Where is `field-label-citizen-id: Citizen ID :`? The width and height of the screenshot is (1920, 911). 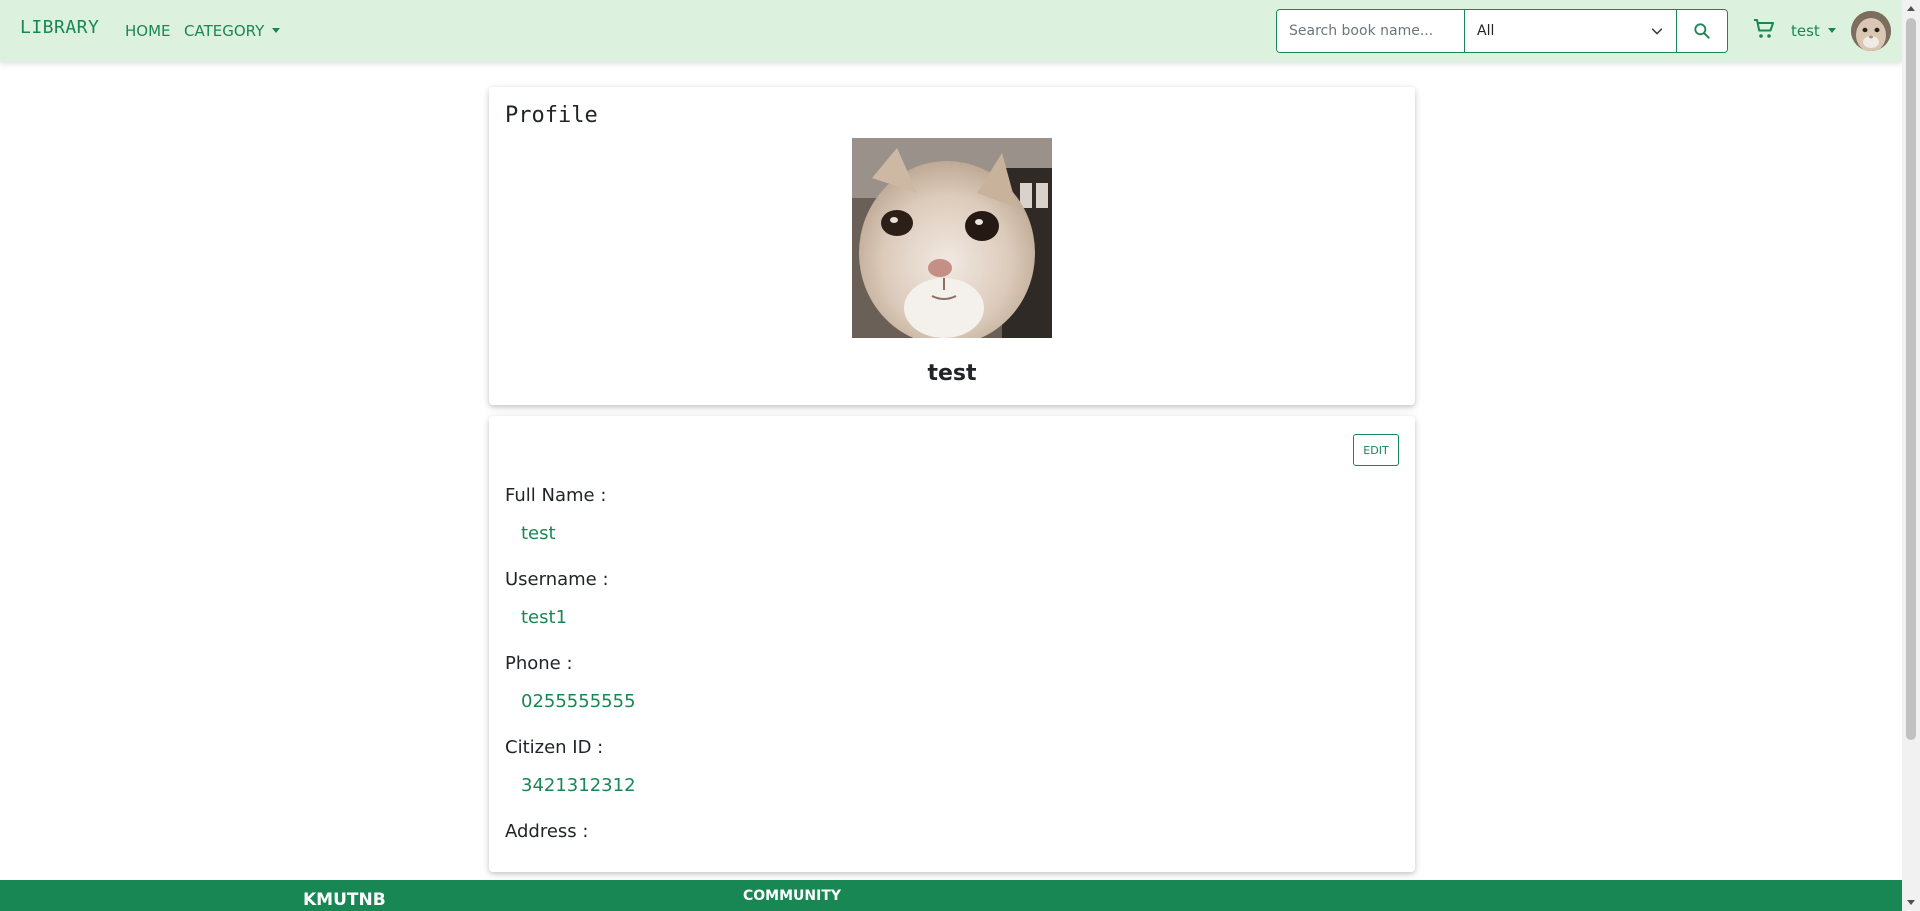
field-label-citizen-id: Citizen ID : is located at coordinates (554, 747).